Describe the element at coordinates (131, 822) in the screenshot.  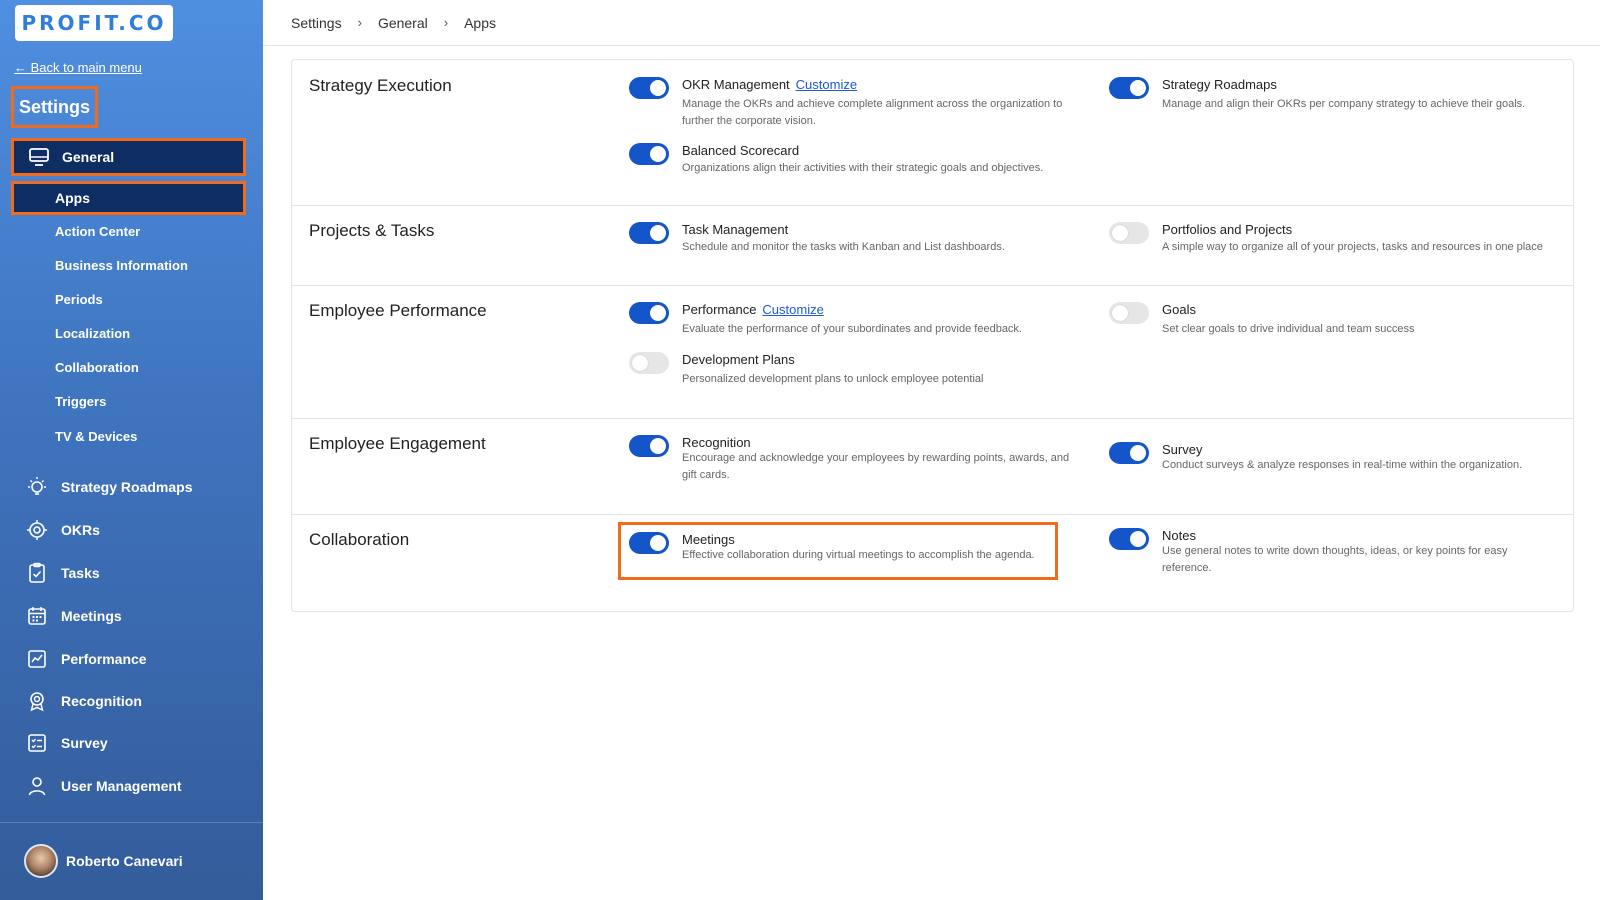
I see `sidebar-divider` at that location.